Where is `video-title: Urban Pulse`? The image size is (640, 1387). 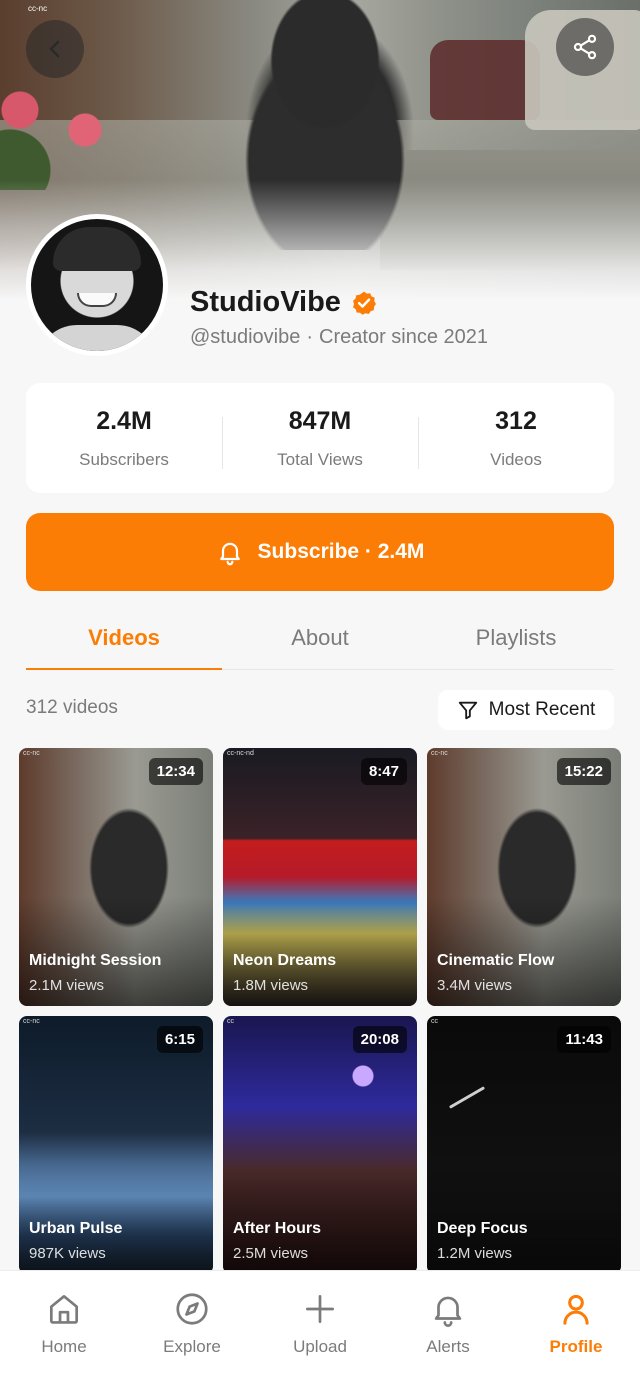 video-title: Urban Pulse is located at coordinates (76, 1228).